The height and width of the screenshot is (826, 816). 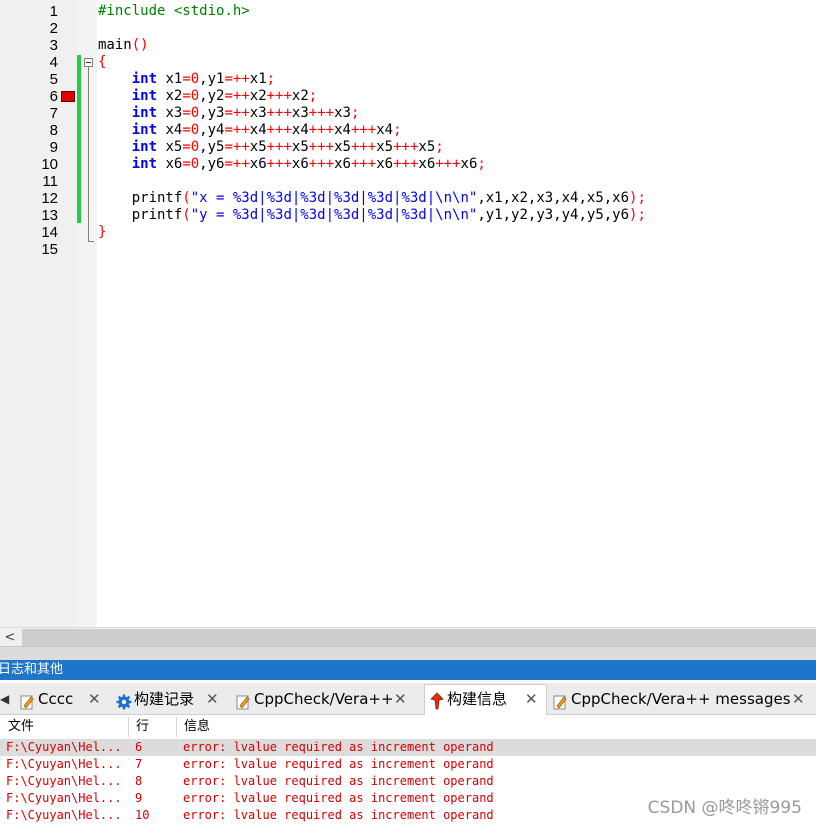 I want to click on code-line: 9 int x5=0,y5=++x5+++x5+++x5+++x5+++x5;, so click(x=408, y=147).